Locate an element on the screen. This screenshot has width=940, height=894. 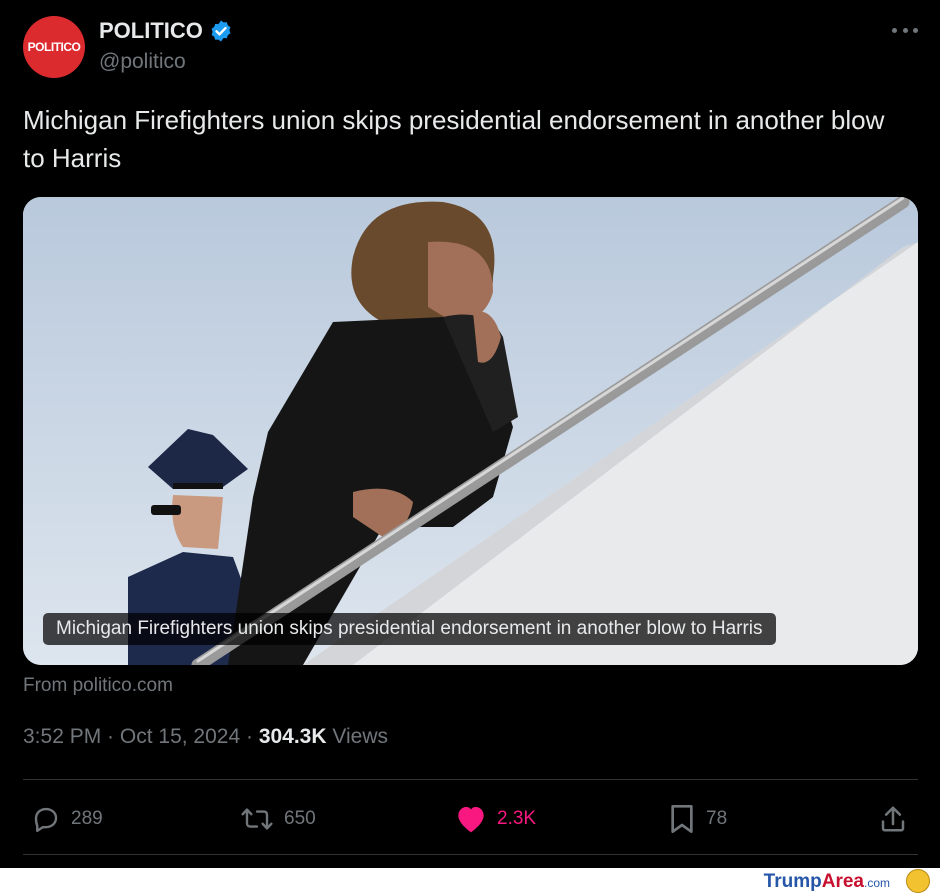
share-icon is located at coordinates (893, 819).